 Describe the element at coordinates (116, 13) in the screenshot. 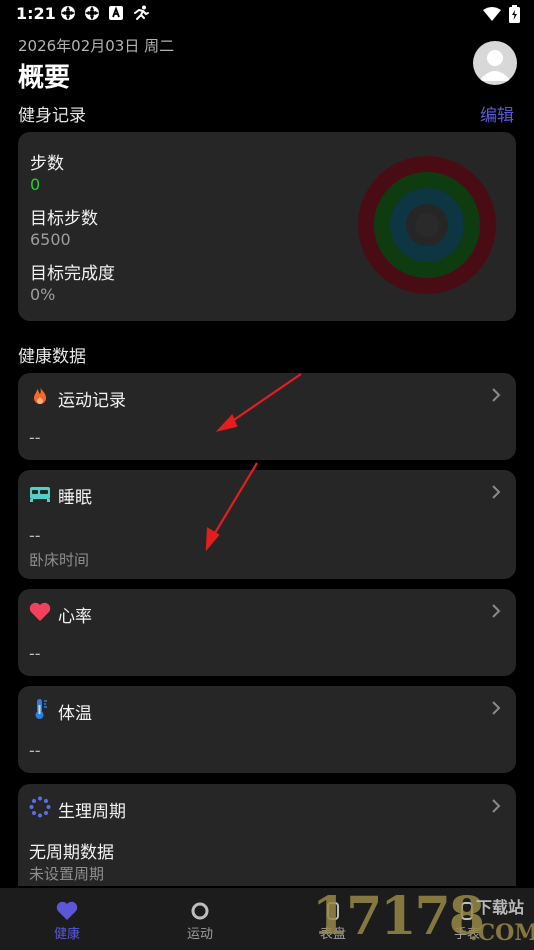

I see `a-letter-icon` at that location.